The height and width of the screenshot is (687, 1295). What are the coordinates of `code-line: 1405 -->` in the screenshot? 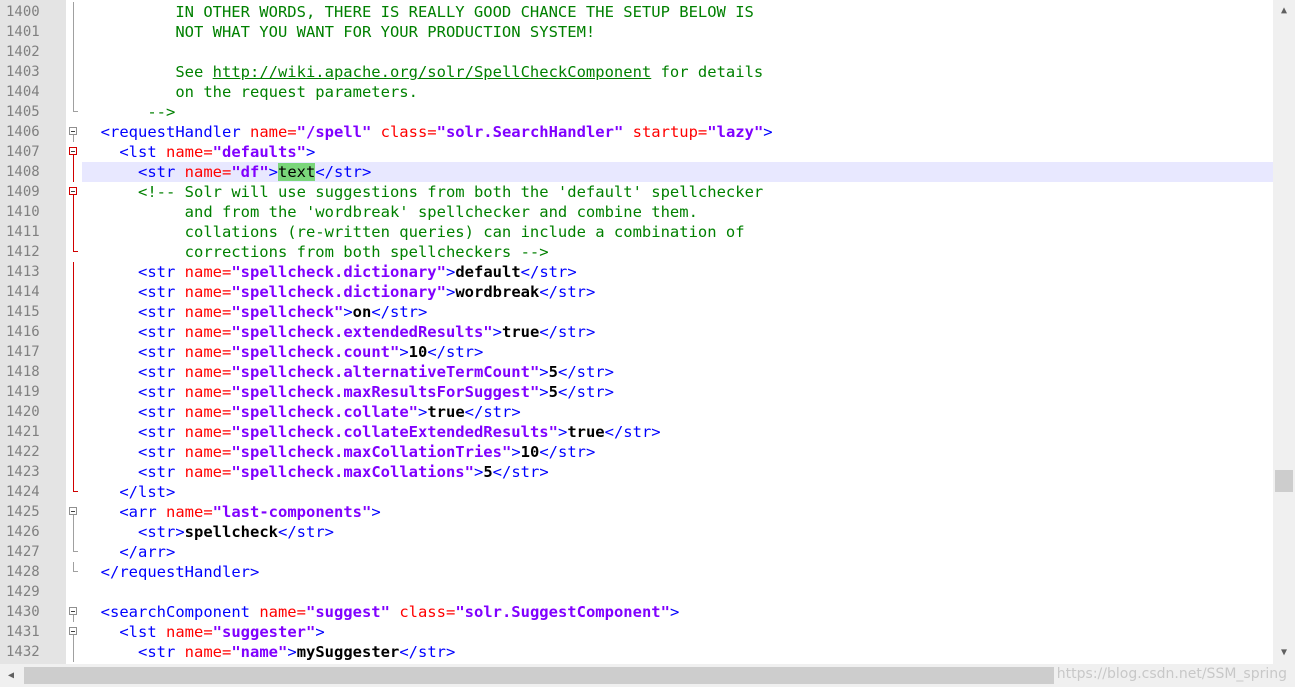 It's located at (636, 112).